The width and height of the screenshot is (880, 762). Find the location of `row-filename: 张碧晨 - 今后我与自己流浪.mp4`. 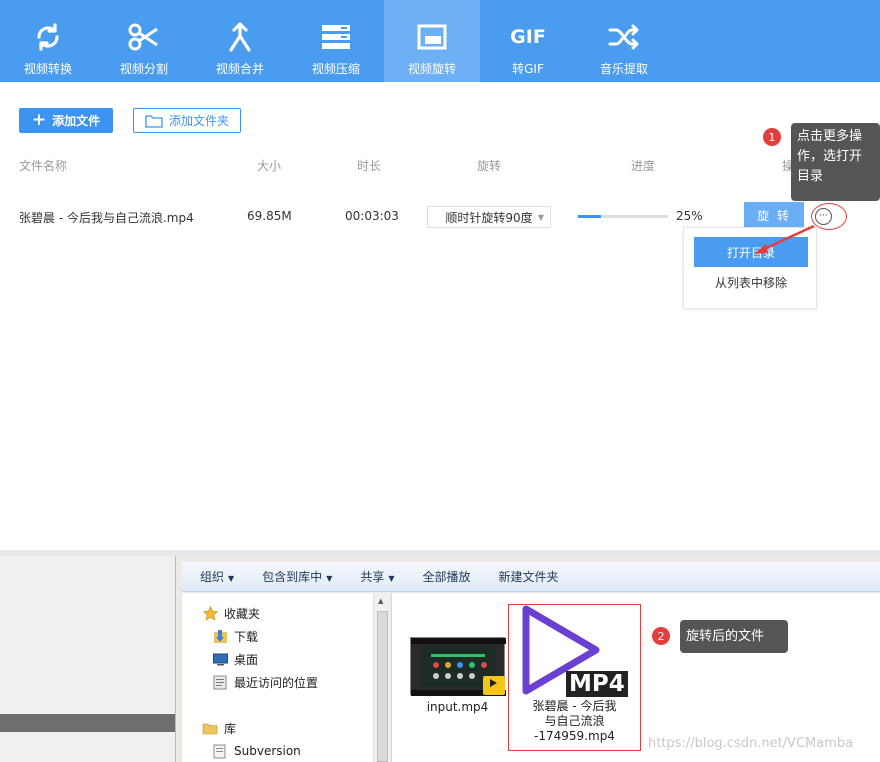

row-filename: 张碧晨 - 今后我与自己流浪.mp4 is located at coordinates (106, 218).